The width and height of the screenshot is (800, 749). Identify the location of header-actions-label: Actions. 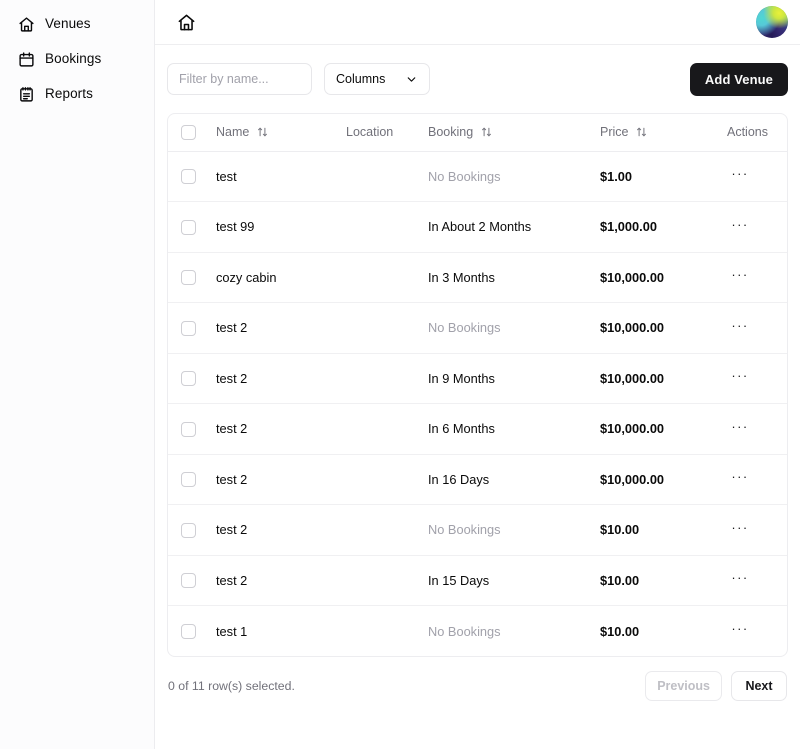
(747, 132).